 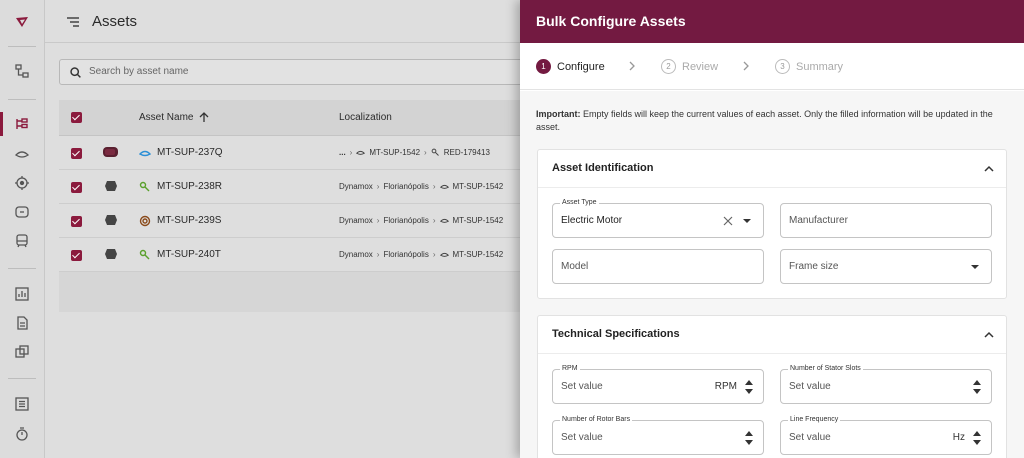 I want to click on drawer-title: Bulk Configure Assets, so click(x=611, y=21).